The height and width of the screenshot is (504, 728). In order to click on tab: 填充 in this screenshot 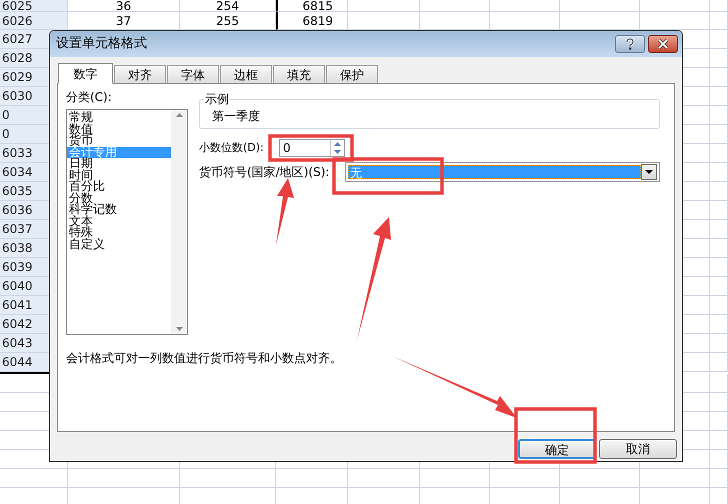, I will do `click(299, 74)`.